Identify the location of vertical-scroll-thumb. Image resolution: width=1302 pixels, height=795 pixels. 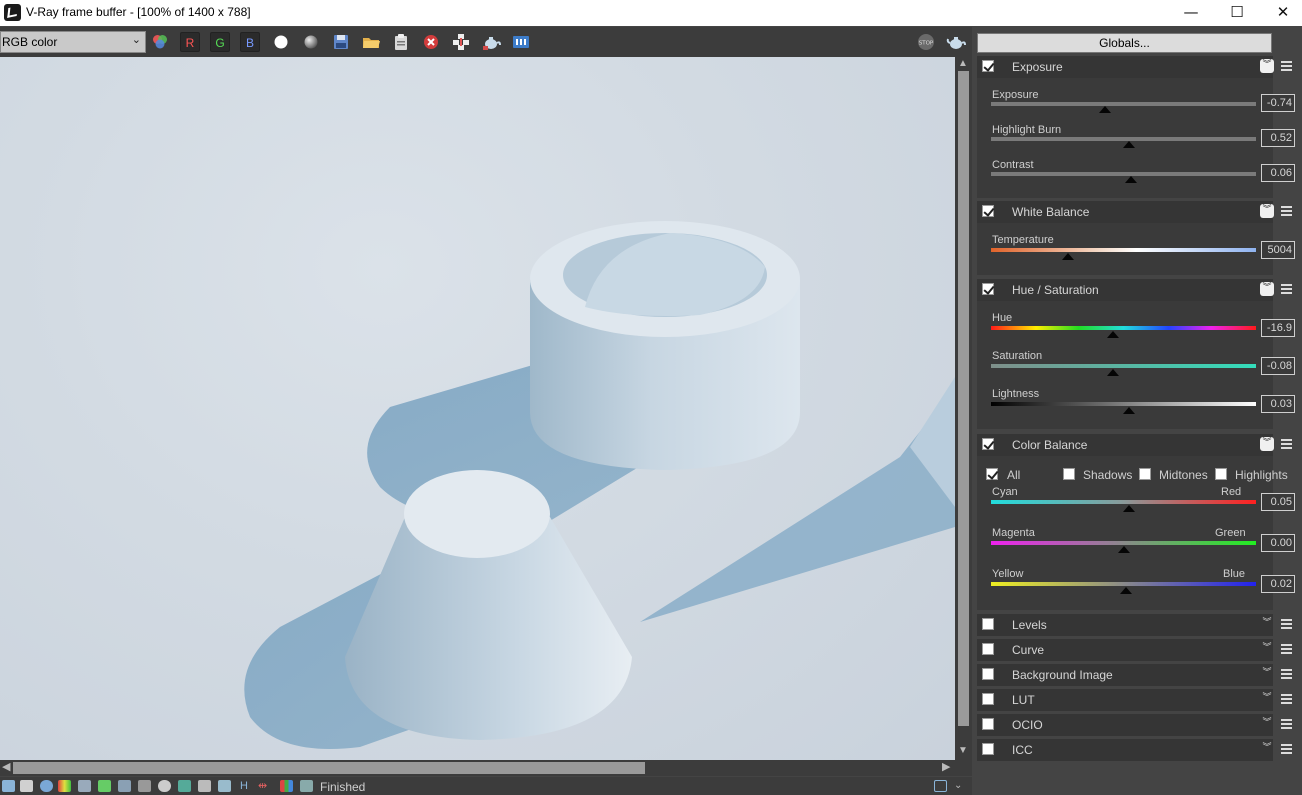
(963, 398).